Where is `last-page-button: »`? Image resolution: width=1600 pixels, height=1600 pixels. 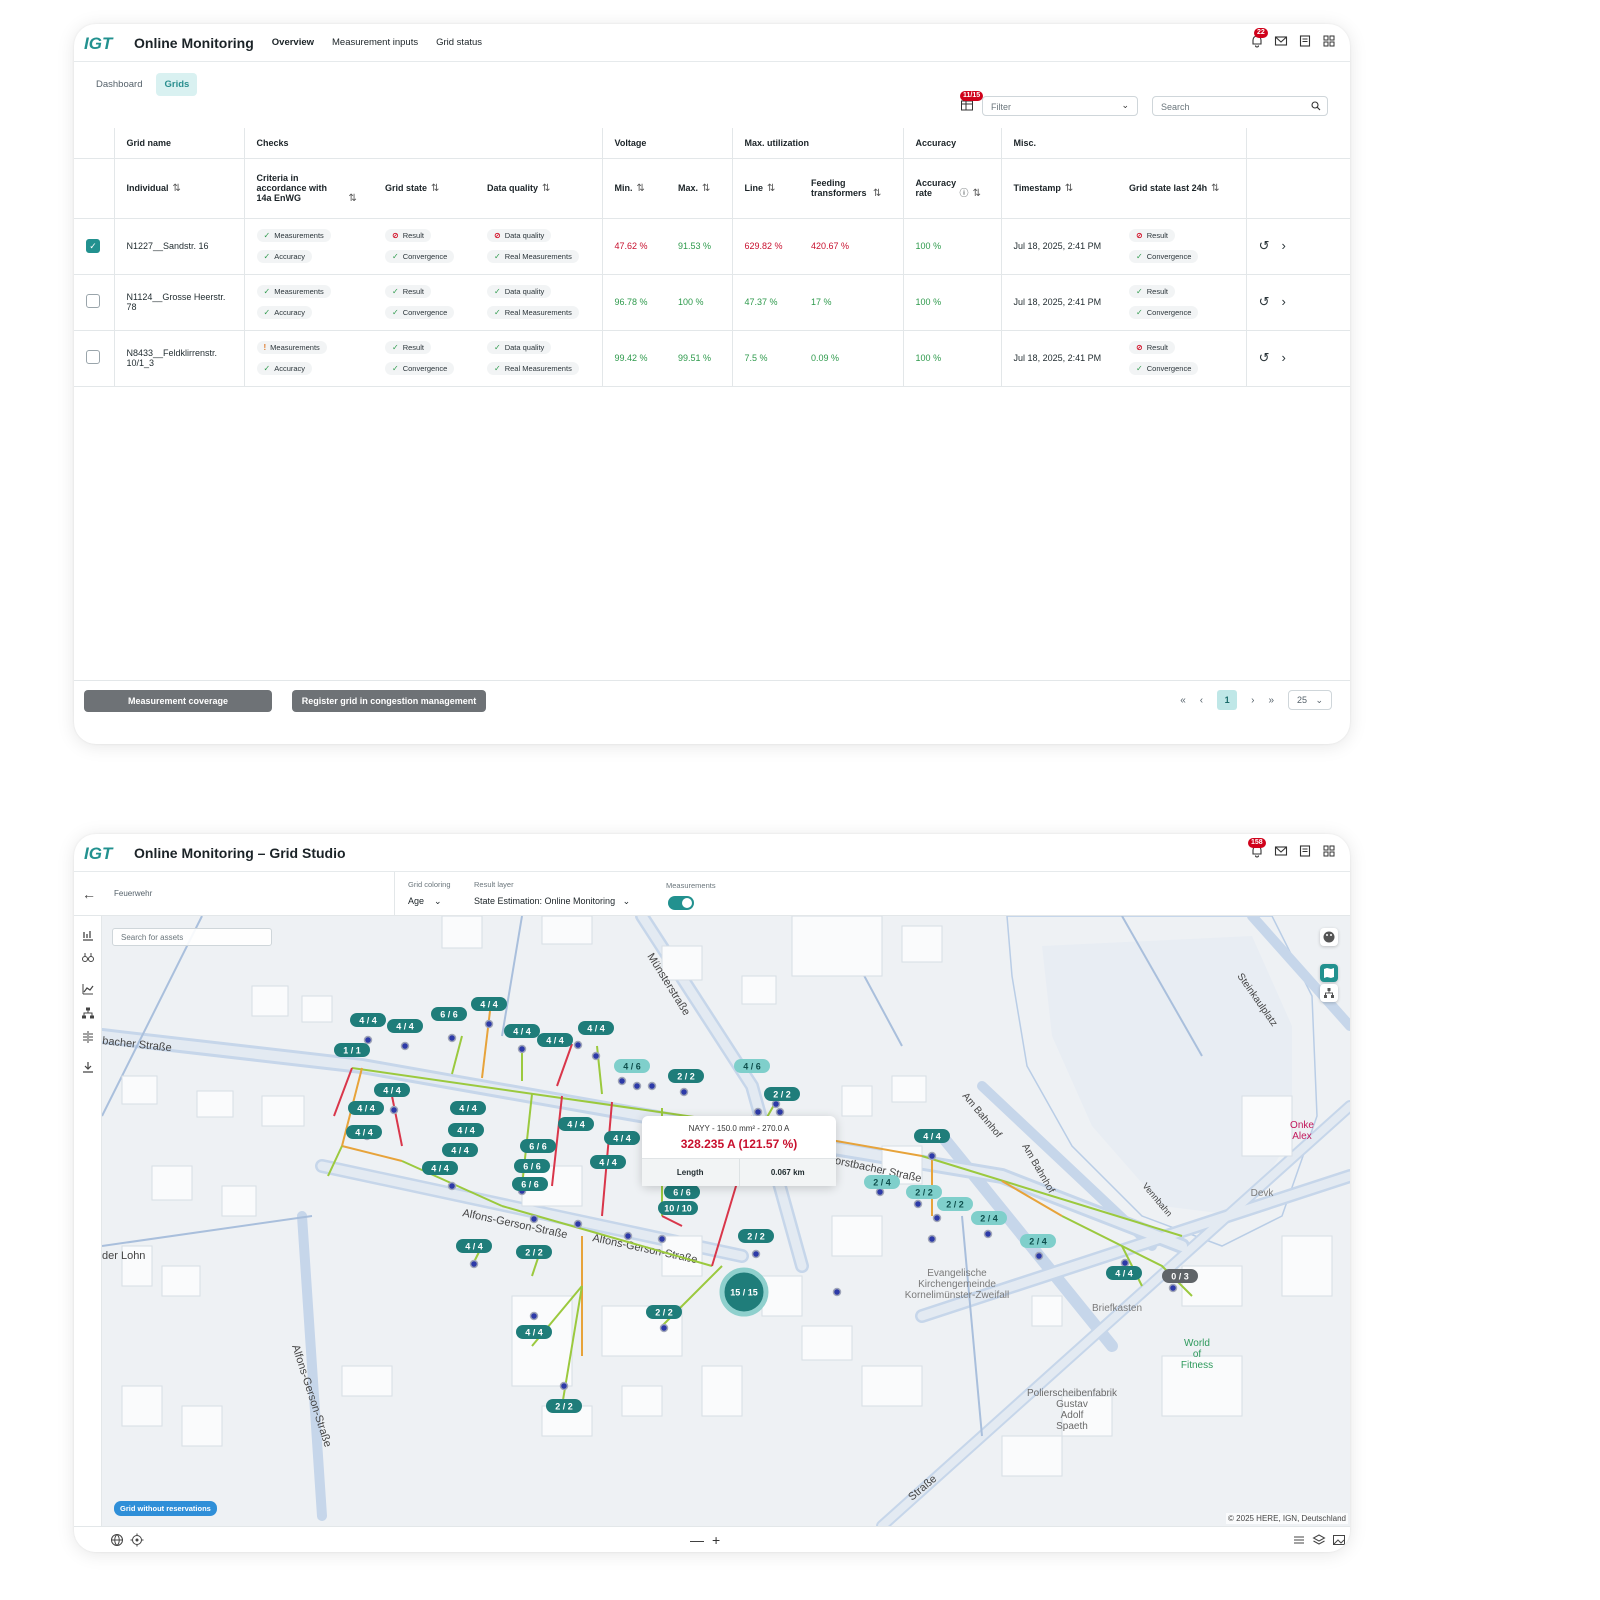
last-page-button: » is located at coordinates (1271, 700).